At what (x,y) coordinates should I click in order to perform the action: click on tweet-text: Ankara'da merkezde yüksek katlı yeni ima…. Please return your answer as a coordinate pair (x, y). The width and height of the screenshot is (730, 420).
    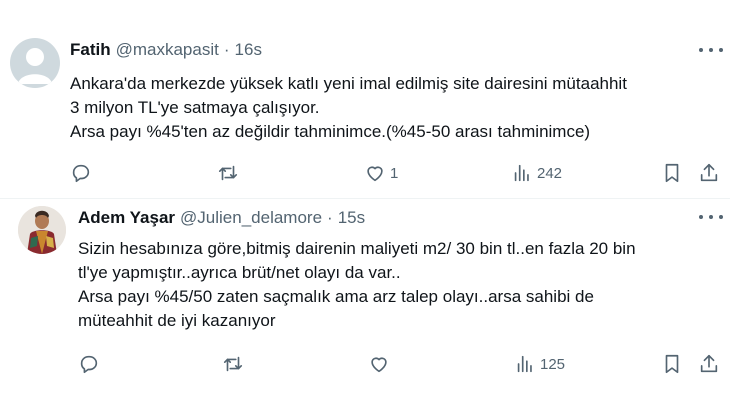
    Looking at the image, I should click on (348, 108).